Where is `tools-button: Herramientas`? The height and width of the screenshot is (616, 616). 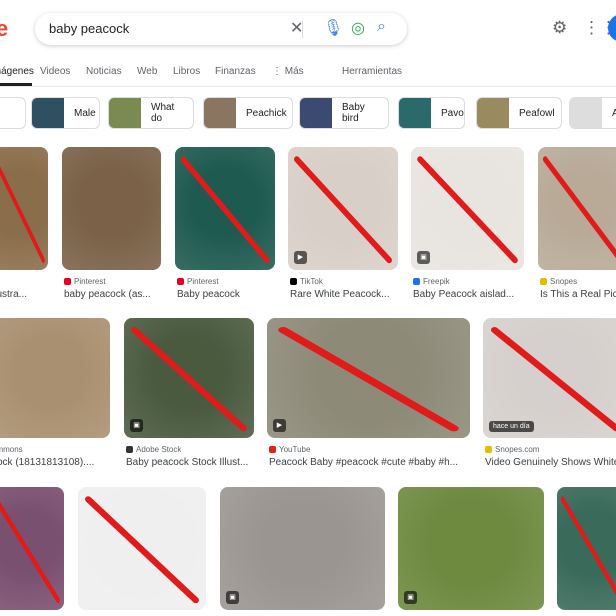
tools-button: Herramientas is located at coordinates (372, 71).